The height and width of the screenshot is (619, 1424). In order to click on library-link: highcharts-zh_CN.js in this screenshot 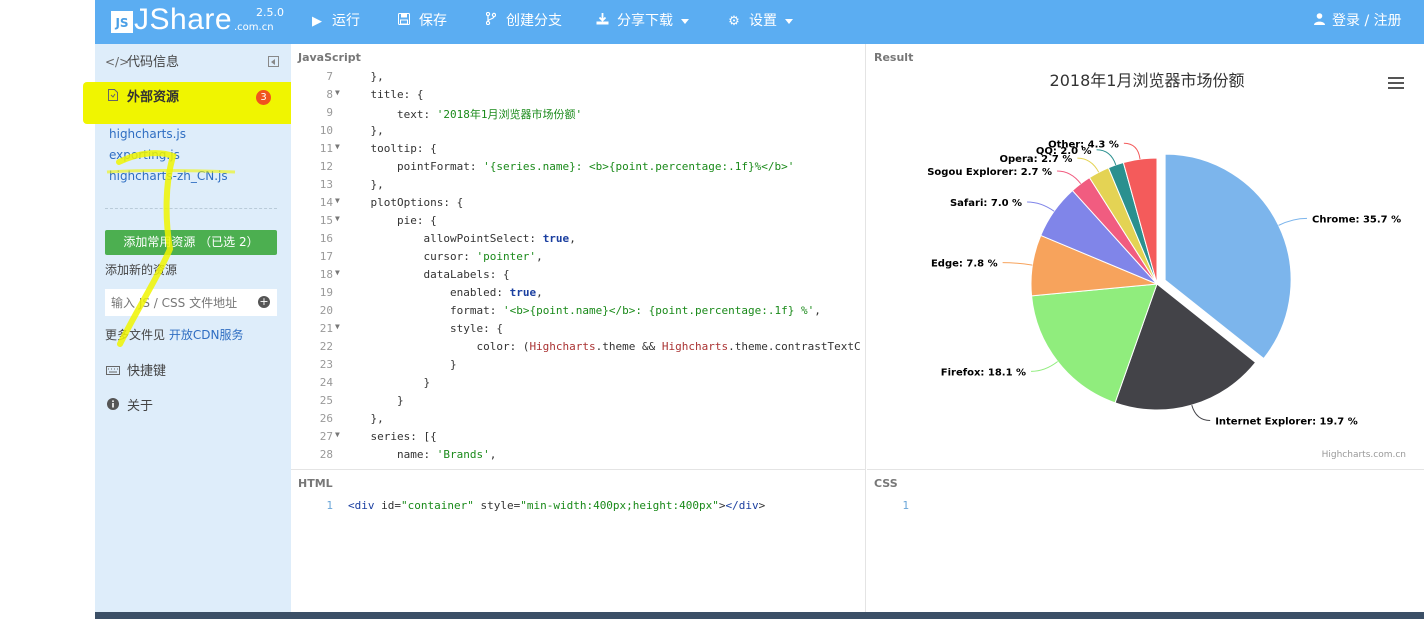, I will do `click(168, 176)`.